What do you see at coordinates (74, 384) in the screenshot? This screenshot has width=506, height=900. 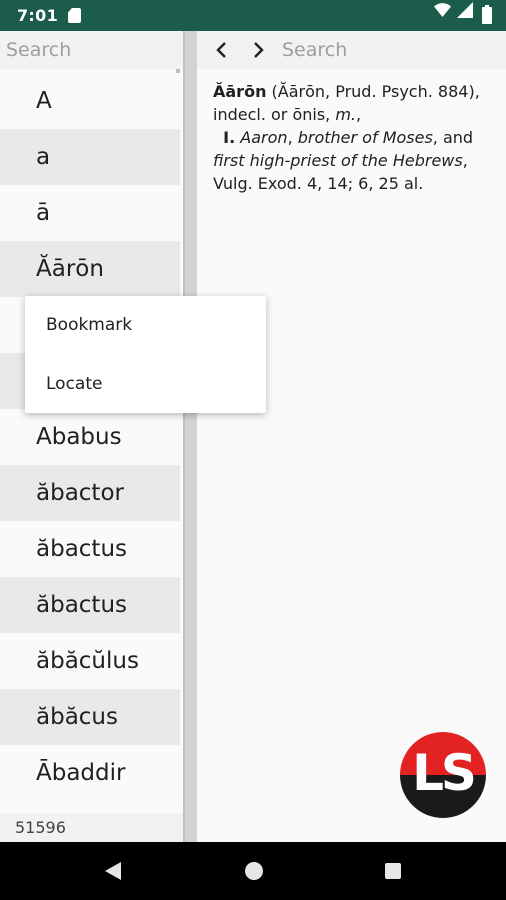 I see `menu-item-locate: Locate` at bounding box center [74, 384].